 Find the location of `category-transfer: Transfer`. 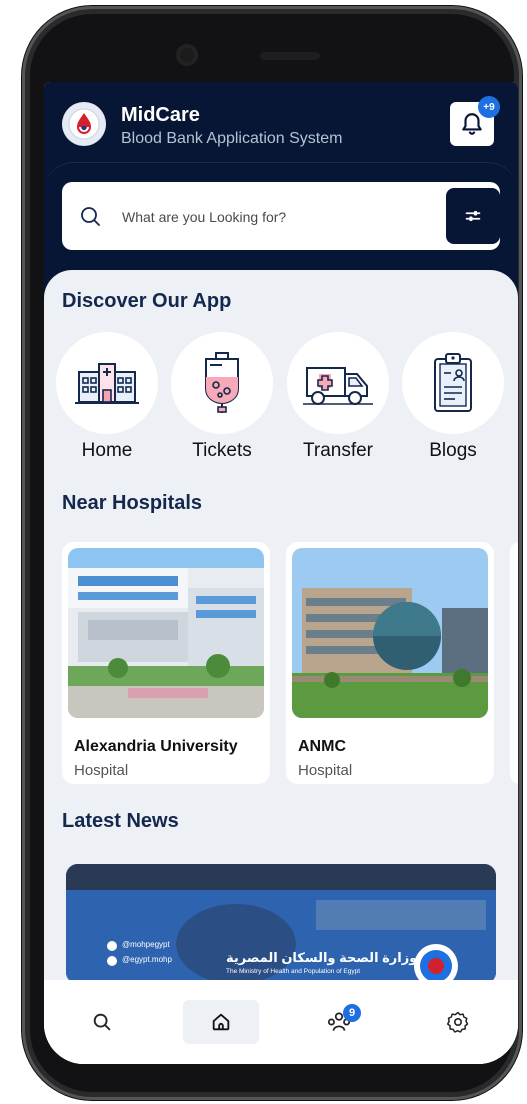

category-transfer: Transfer is located at coordinates (338, 397).